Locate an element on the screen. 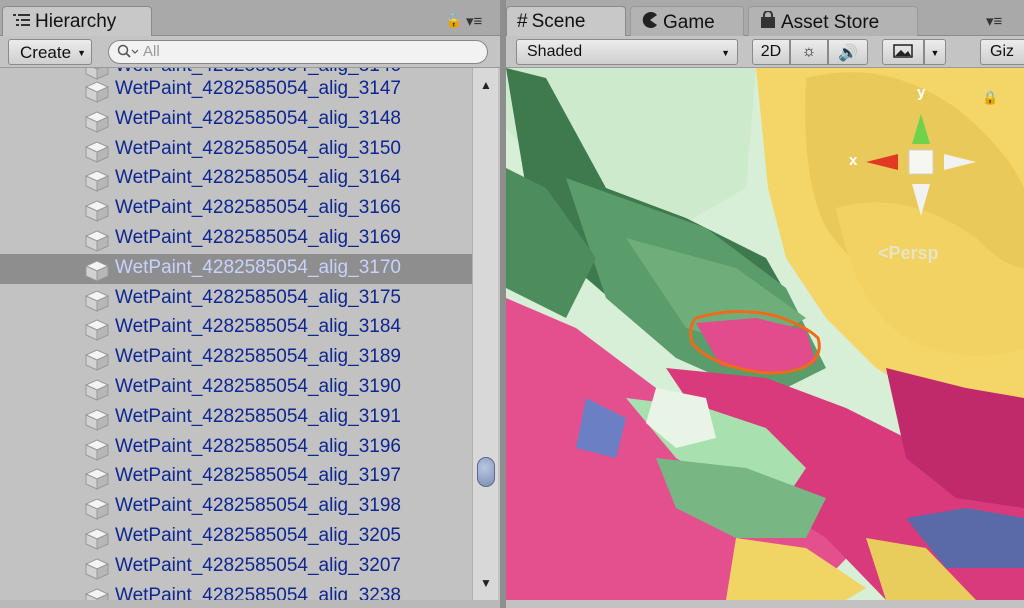 Image resolution: width=1024 pixels, height=608 pixels. gizmos-label: Giz is located at coordinates (1002, 51).